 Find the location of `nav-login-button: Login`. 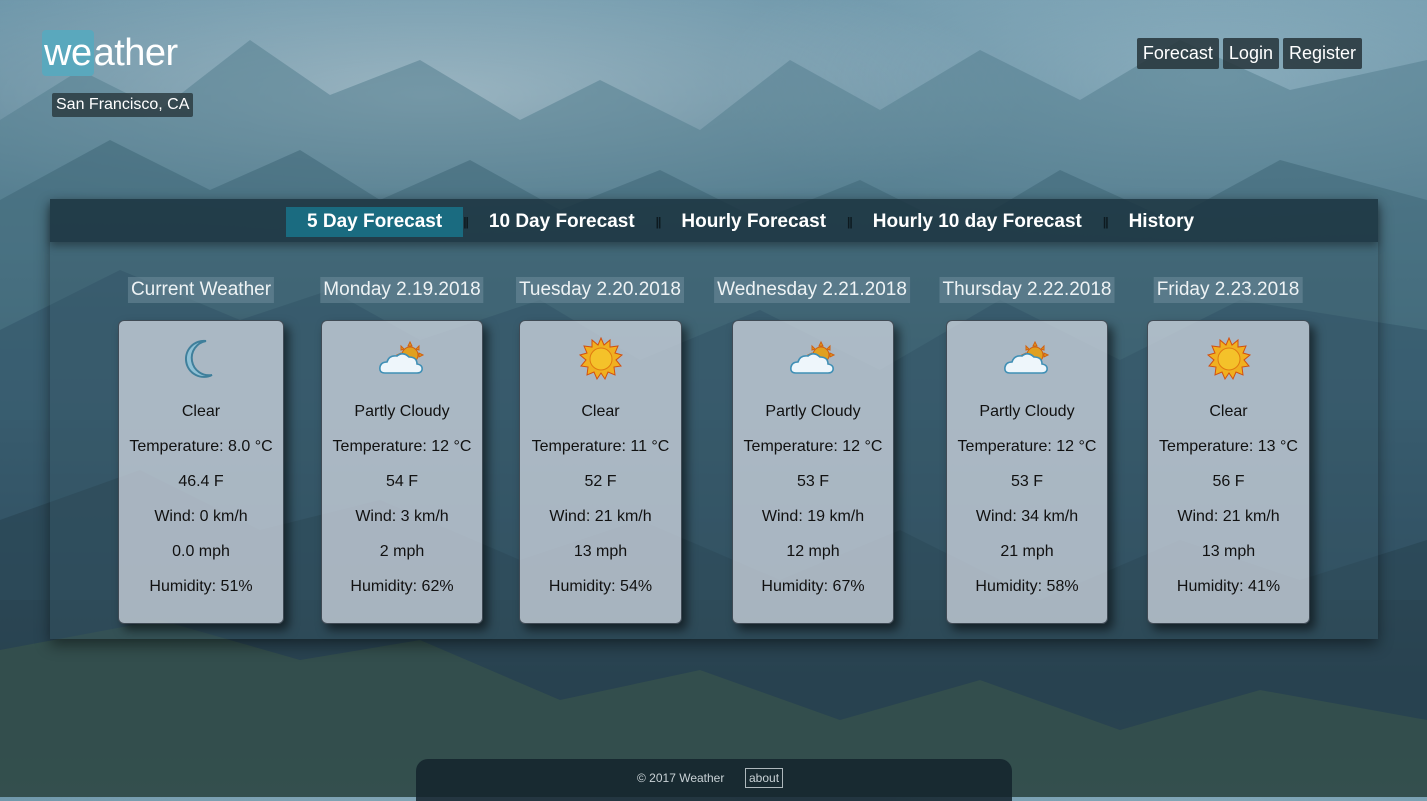

nav-login-button: Login is located at coordinates (1250, 53).